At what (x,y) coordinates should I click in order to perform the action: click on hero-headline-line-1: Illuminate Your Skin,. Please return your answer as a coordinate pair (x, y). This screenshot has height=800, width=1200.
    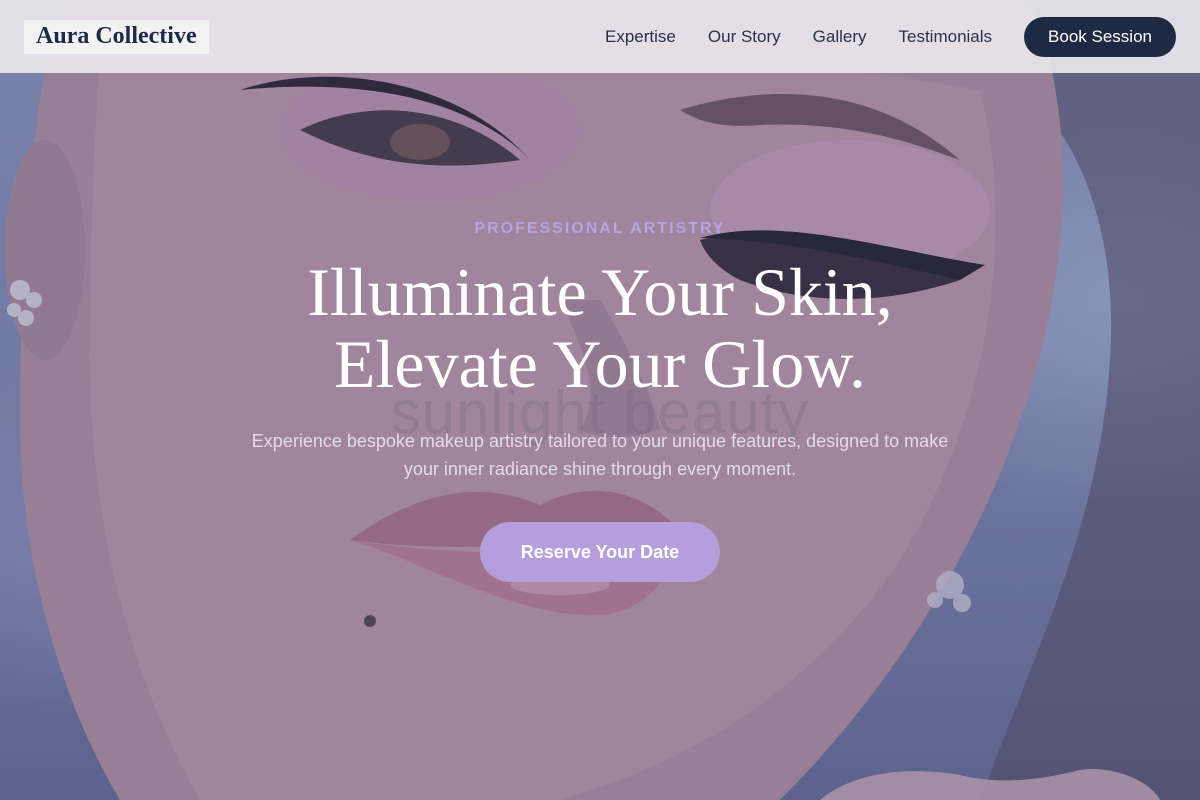
    Looking at the image, I should click on (600, 292).